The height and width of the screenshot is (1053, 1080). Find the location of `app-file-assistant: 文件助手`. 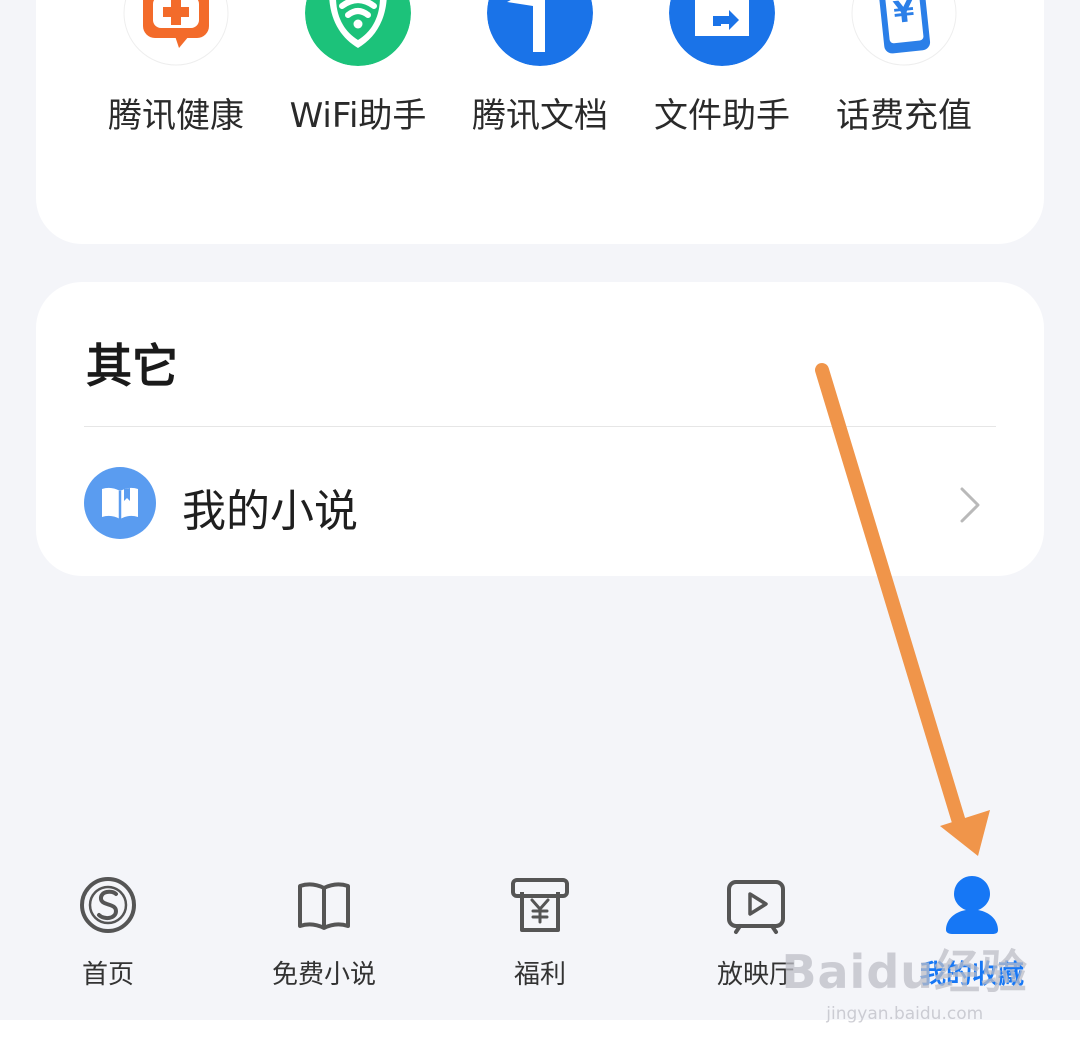

app-file-assistant: 文件助手 is located at coordinates (722, 90).